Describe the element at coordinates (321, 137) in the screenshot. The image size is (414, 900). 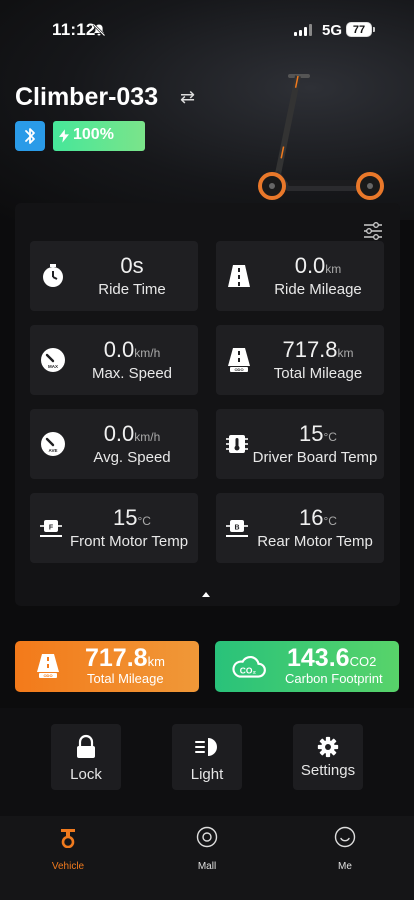
I see `scooter-image` at that location.